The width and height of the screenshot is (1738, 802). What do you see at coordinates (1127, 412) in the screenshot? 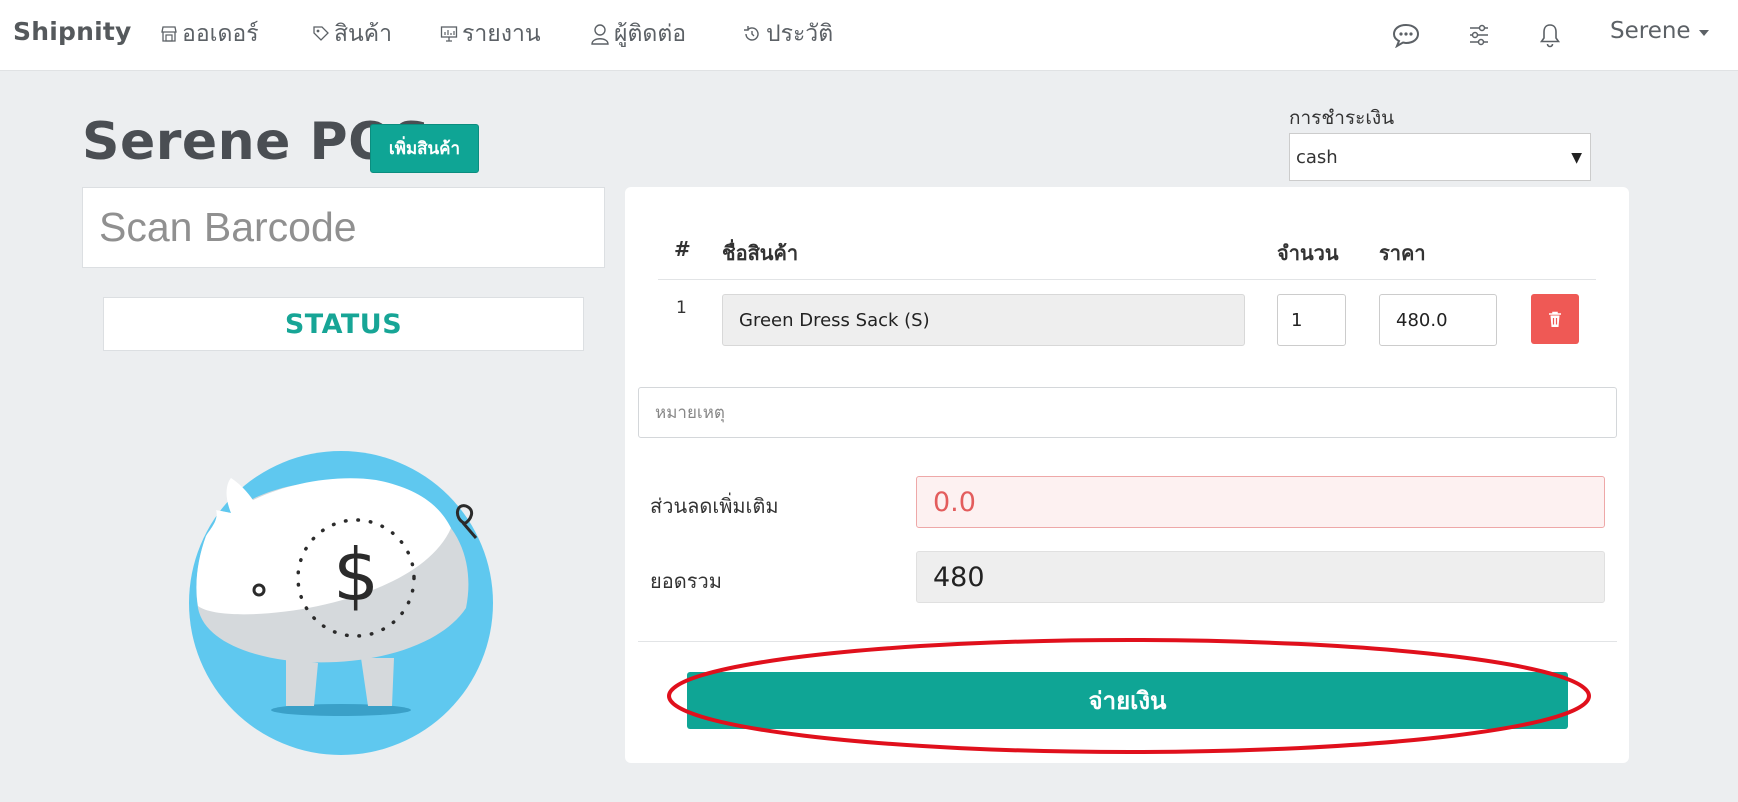
I see `note-input: หมายเหตุ` at bounding box center [1127, 412].